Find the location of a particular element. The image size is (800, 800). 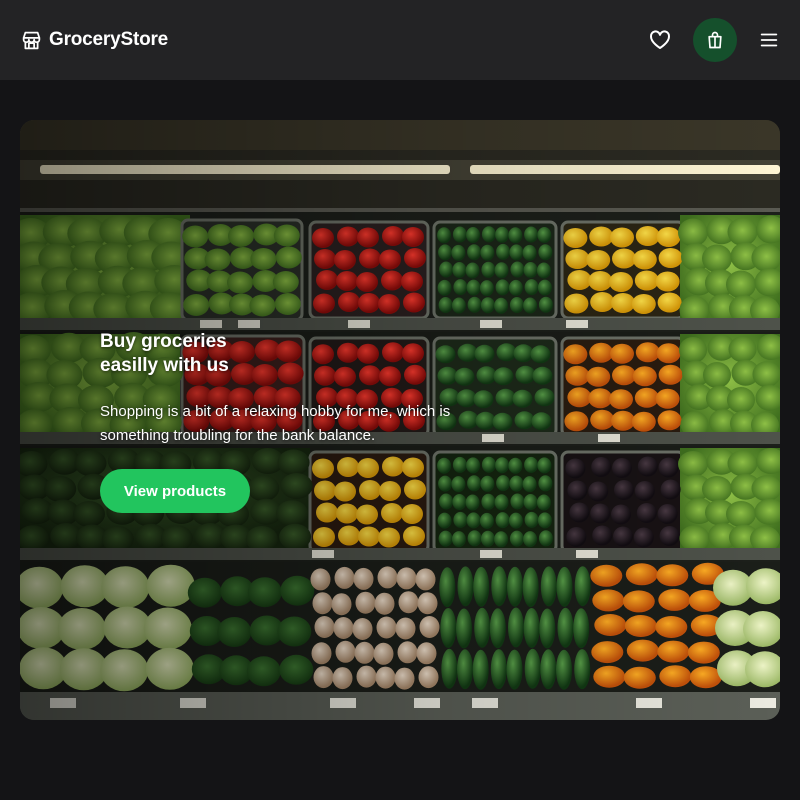

favorites-button is located at coordinates (660, 40).